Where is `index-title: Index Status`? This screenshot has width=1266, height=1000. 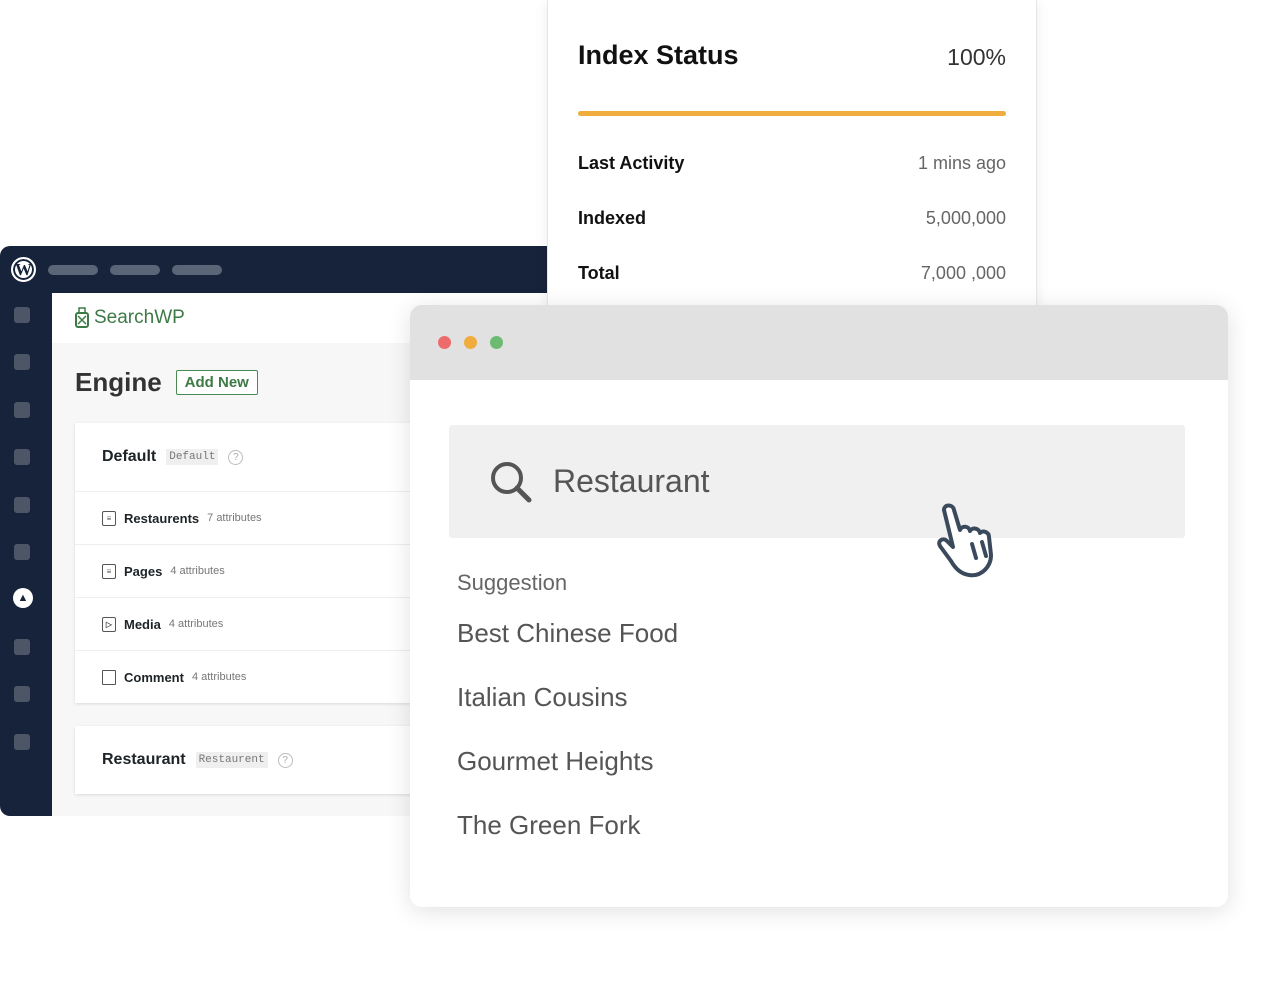 index-title: Index Status is located at coordinates (658, 55).